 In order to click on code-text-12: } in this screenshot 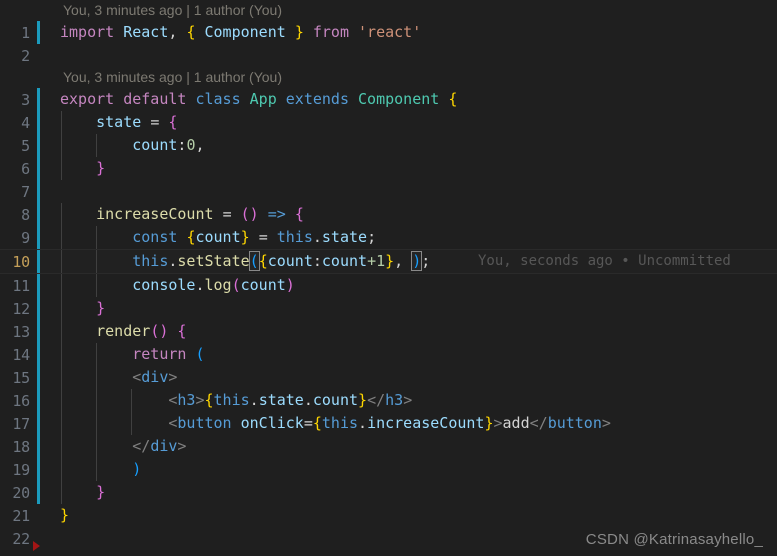, I will do `click(417, 308)`.